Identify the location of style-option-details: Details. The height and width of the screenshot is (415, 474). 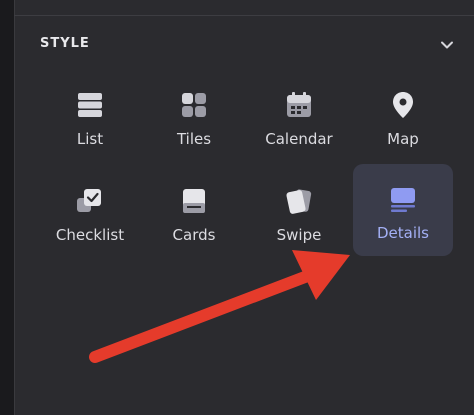
(403, 210).